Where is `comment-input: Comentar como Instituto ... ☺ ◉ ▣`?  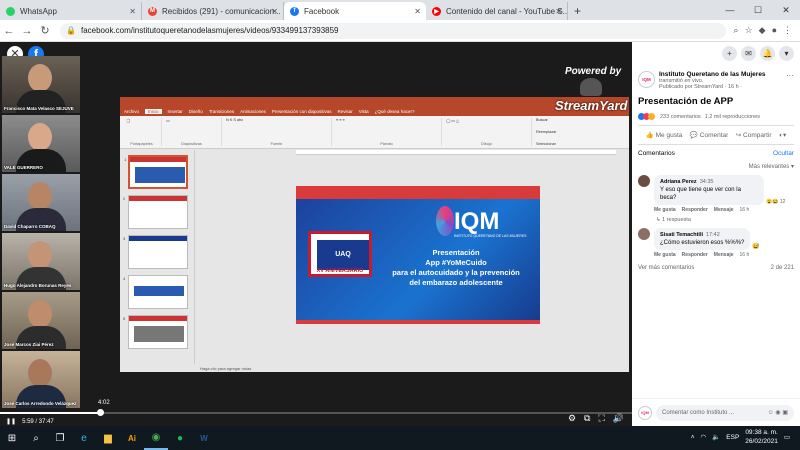 comment-input: Comentar como Instituto ... ☺ ◉ ▣ is located at coordinates (725, 412).